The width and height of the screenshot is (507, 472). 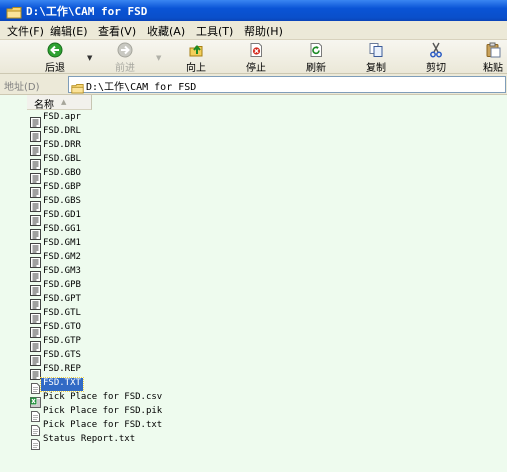 I want to click on copy-button: 复制, so click(x=376, y=58).